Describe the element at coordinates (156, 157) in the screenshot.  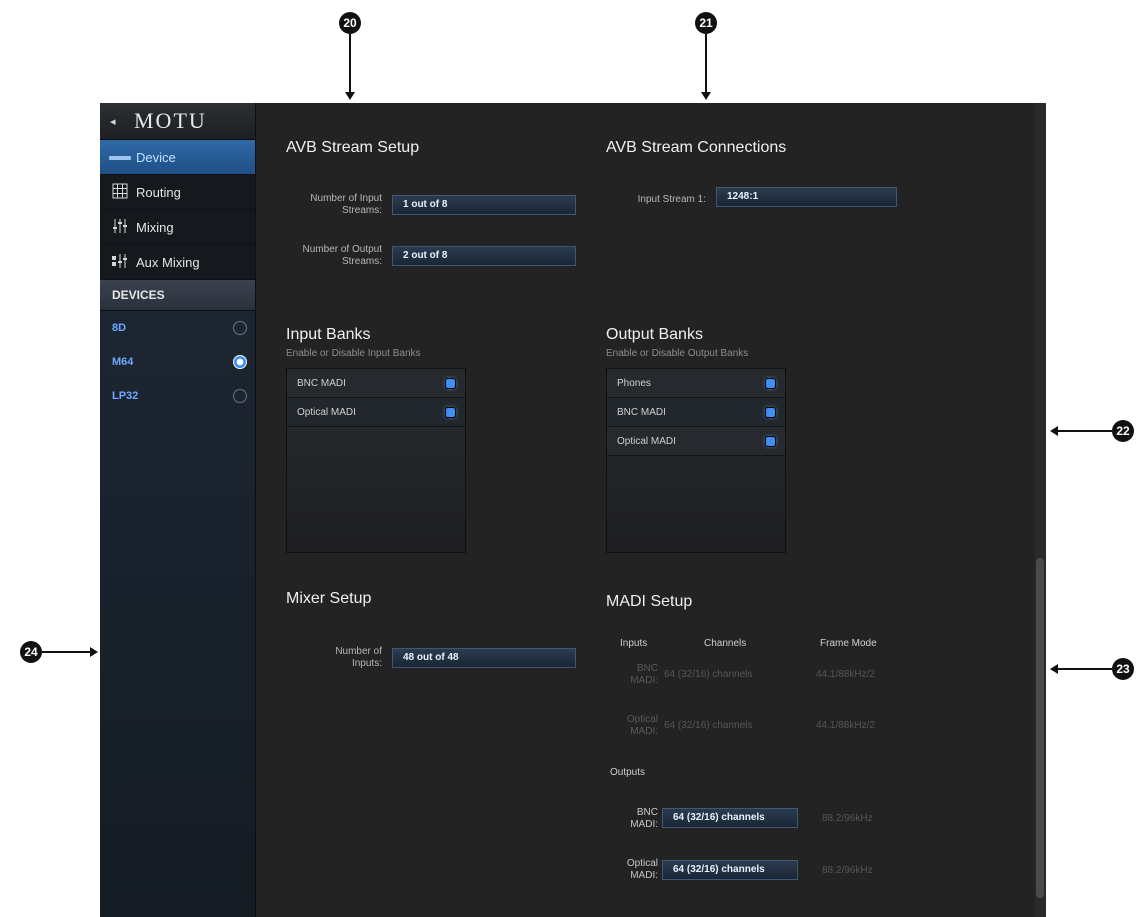
I see `nav-item-label: Device` at that location.